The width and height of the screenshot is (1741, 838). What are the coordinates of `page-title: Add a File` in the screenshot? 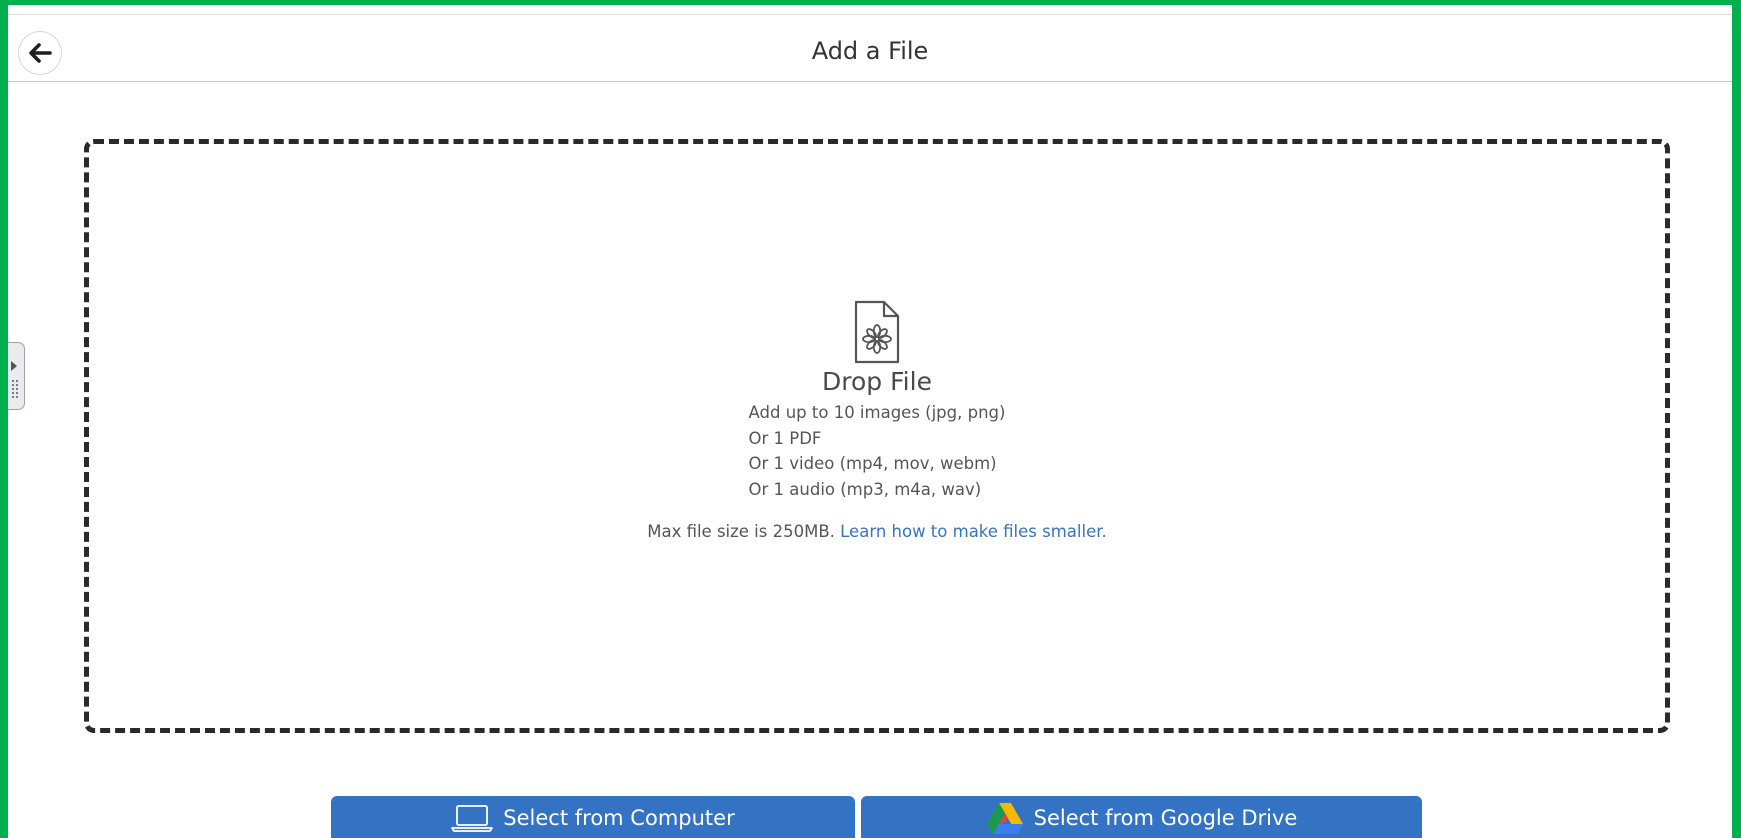 It's located at (870, 51).